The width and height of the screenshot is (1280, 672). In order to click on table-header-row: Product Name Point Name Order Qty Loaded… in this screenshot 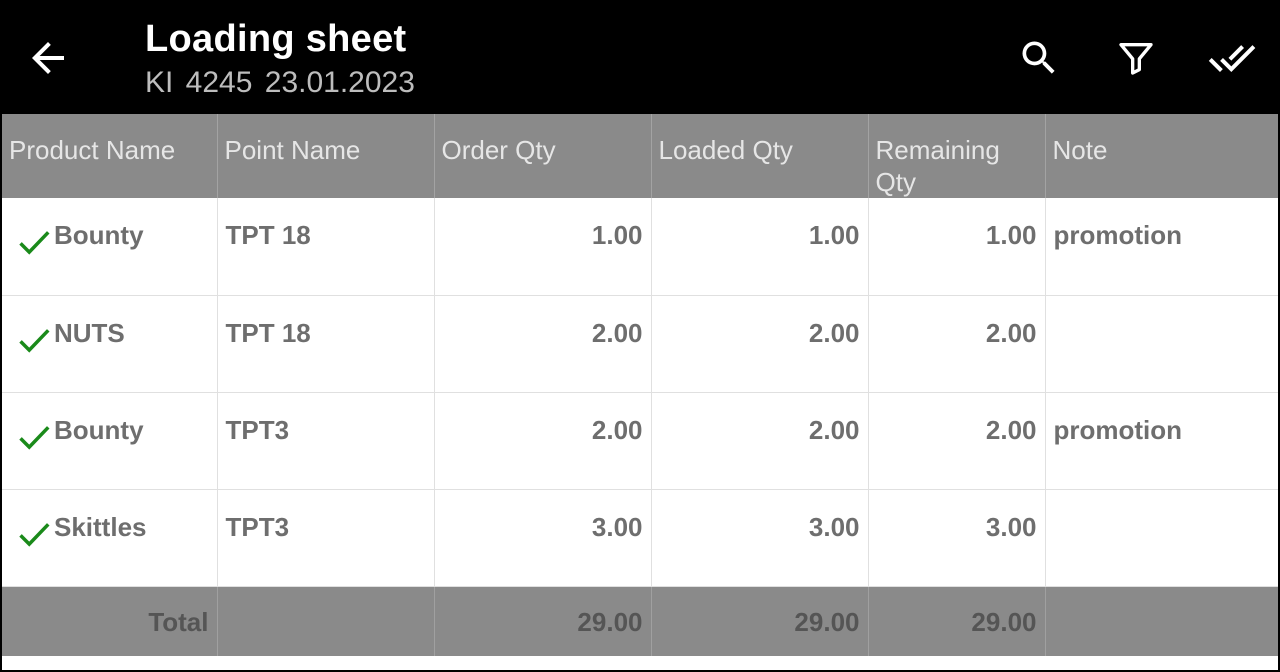, I will do `click(640, 156)`.